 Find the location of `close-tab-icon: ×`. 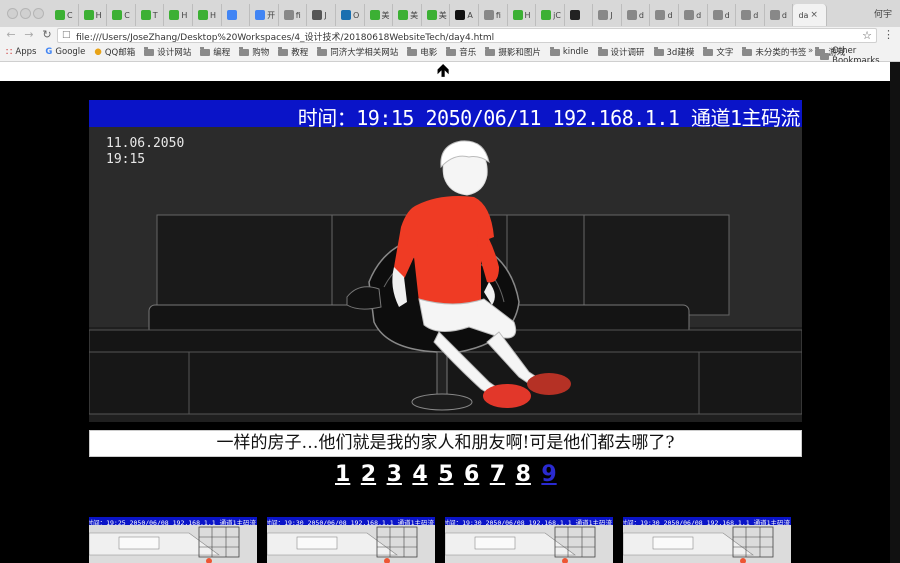

close-tab-icon: × is located at coordinates (814, 15).